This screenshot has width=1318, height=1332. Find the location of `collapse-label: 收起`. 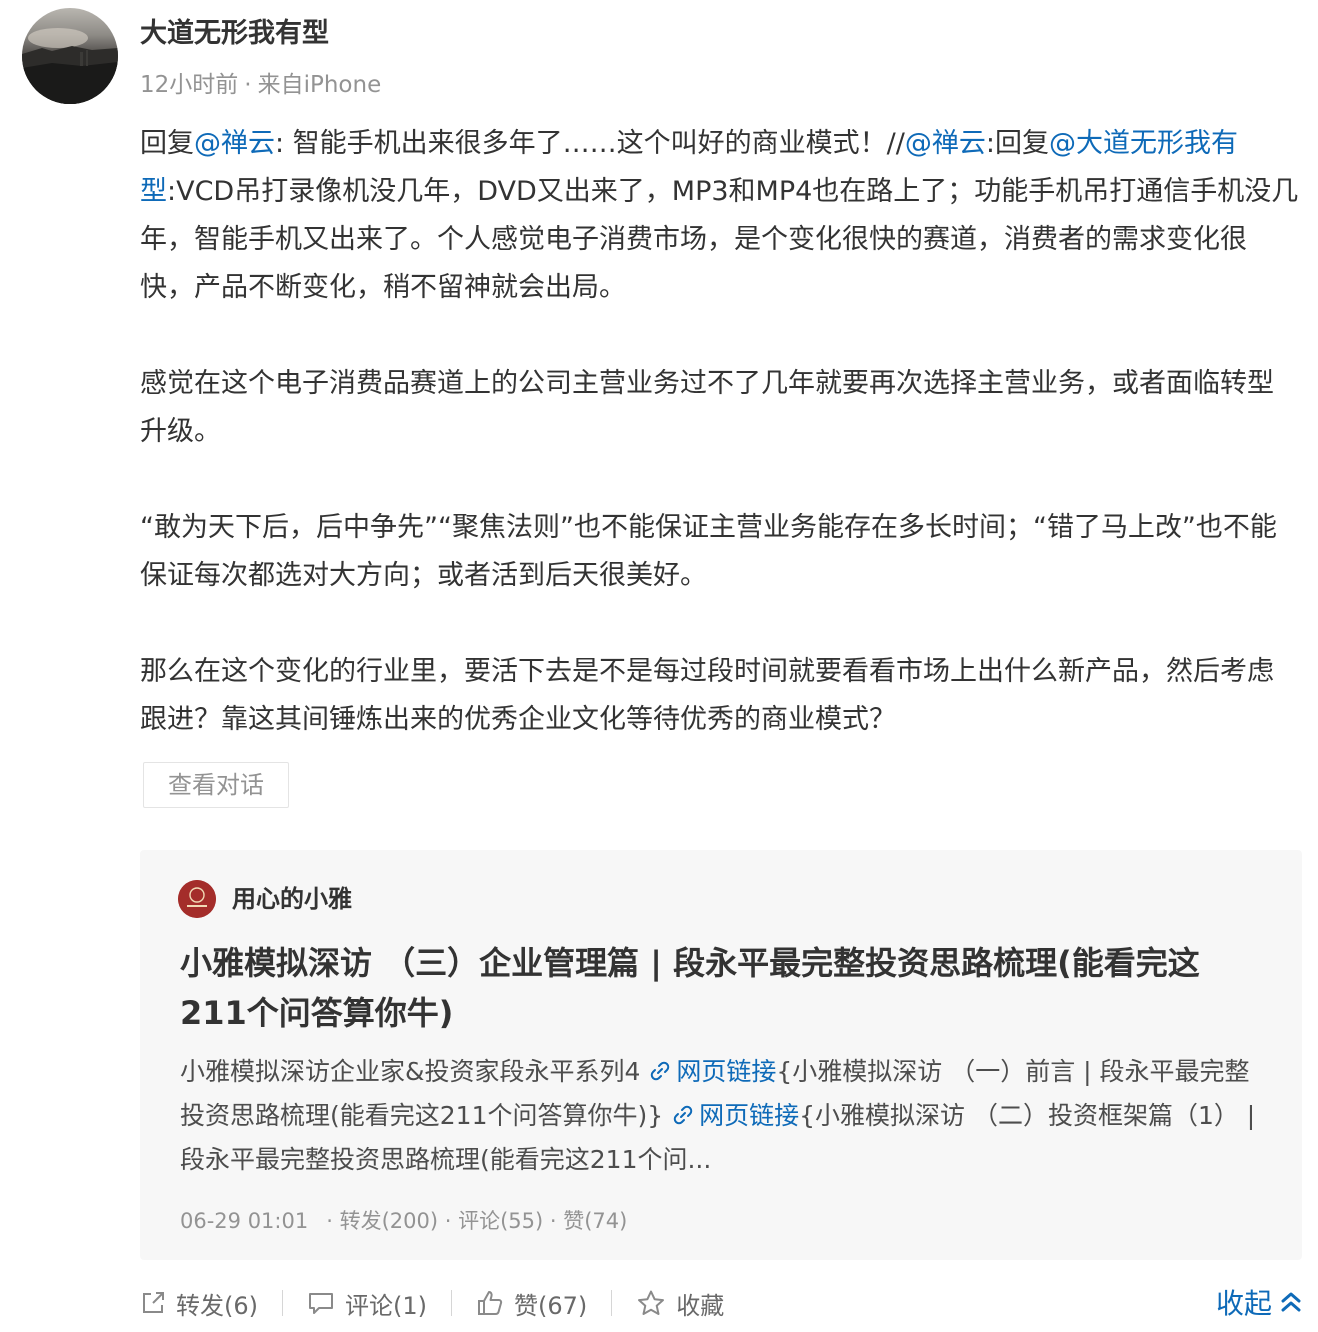

collapse-label: 收起 is located at coordinates (1244, 1302).